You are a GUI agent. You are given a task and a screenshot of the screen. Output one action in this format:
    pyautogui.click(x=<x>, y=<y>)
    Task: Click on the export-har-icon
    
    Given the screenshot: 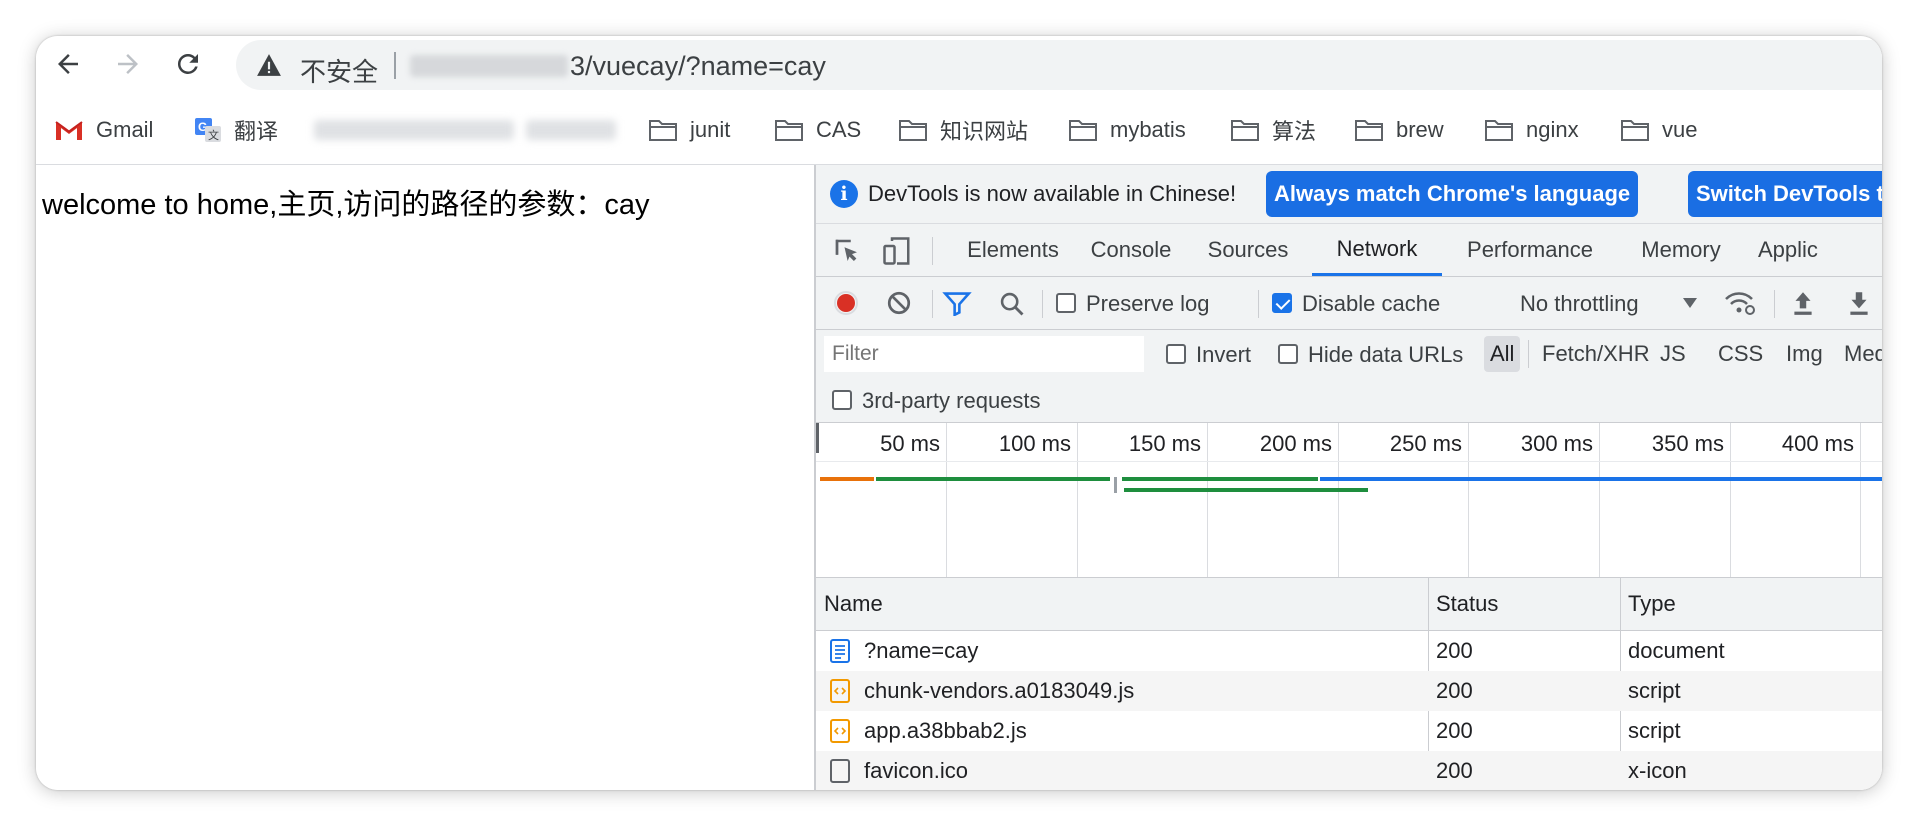 What is the action you would take?
    pyautogui.click(x=1859, y=303)
    